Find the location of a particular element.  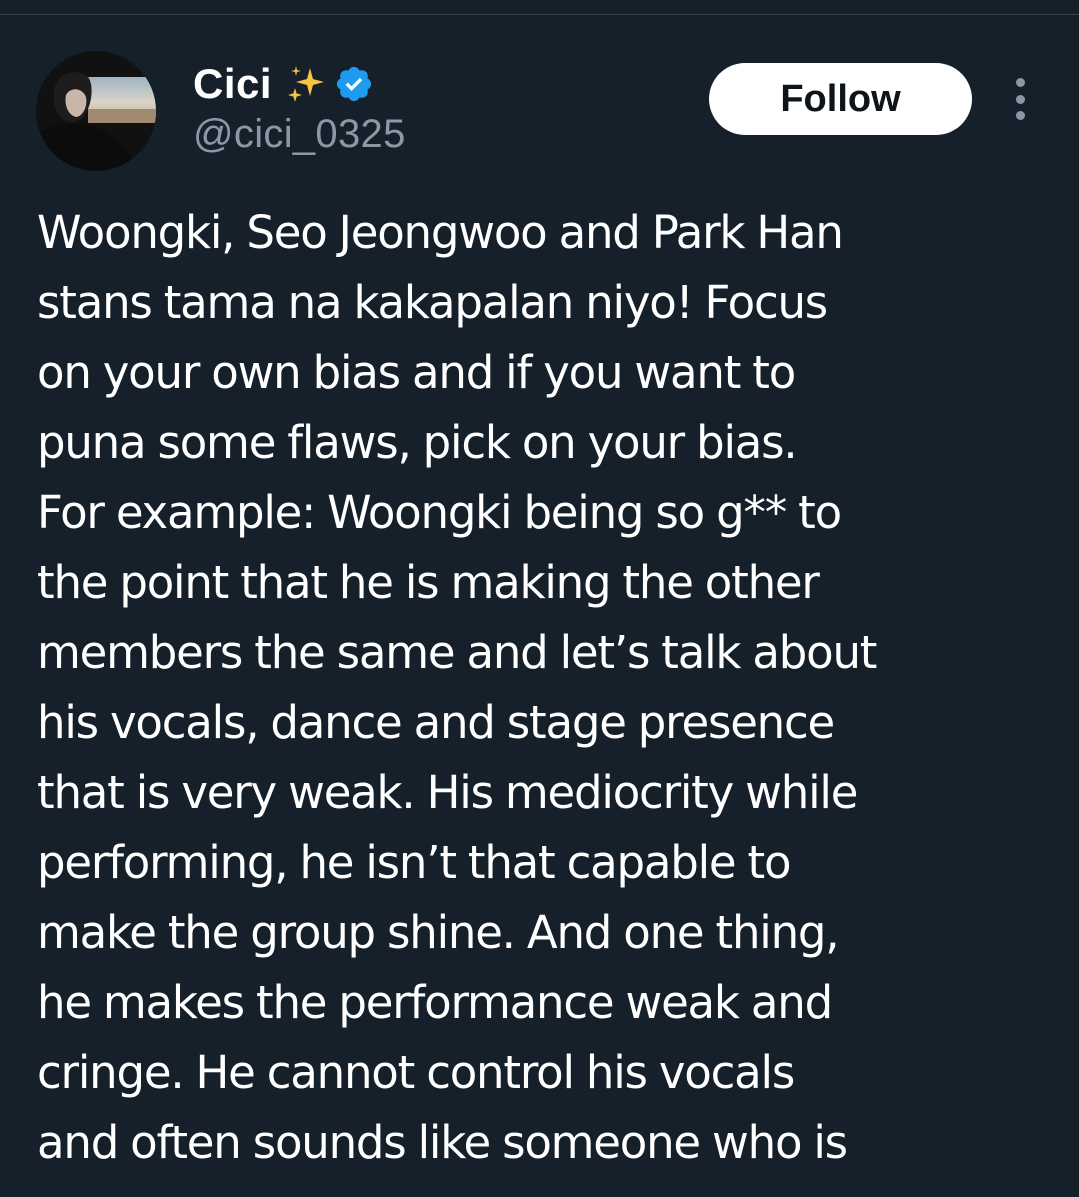

tweet-line: the point that he is making the other is located at coordinates (428, 582).